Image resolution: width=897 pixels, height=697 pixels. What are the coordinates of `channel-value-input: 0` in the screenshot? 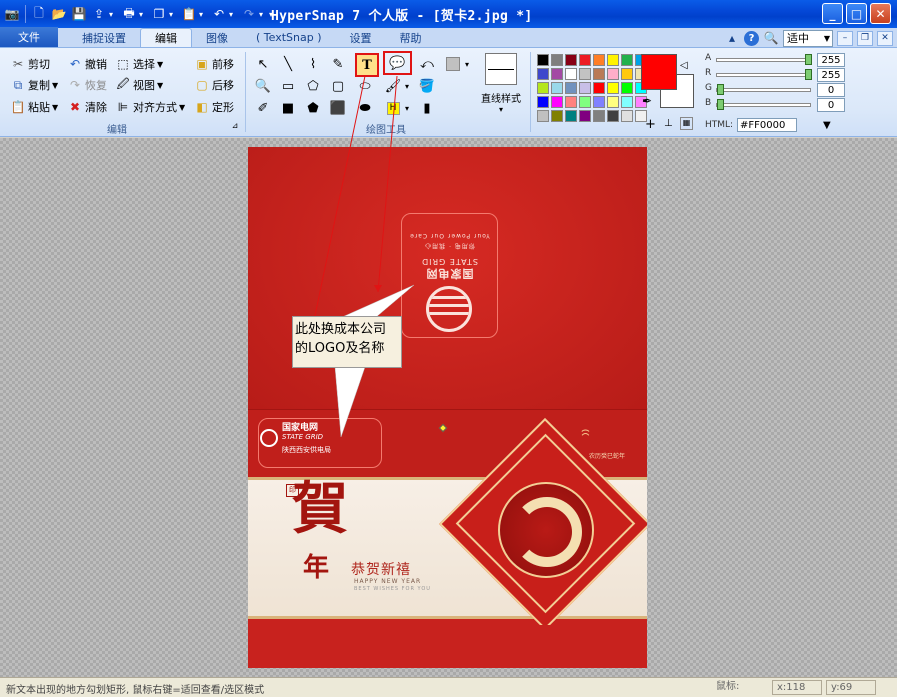 It's located at (831, 105).